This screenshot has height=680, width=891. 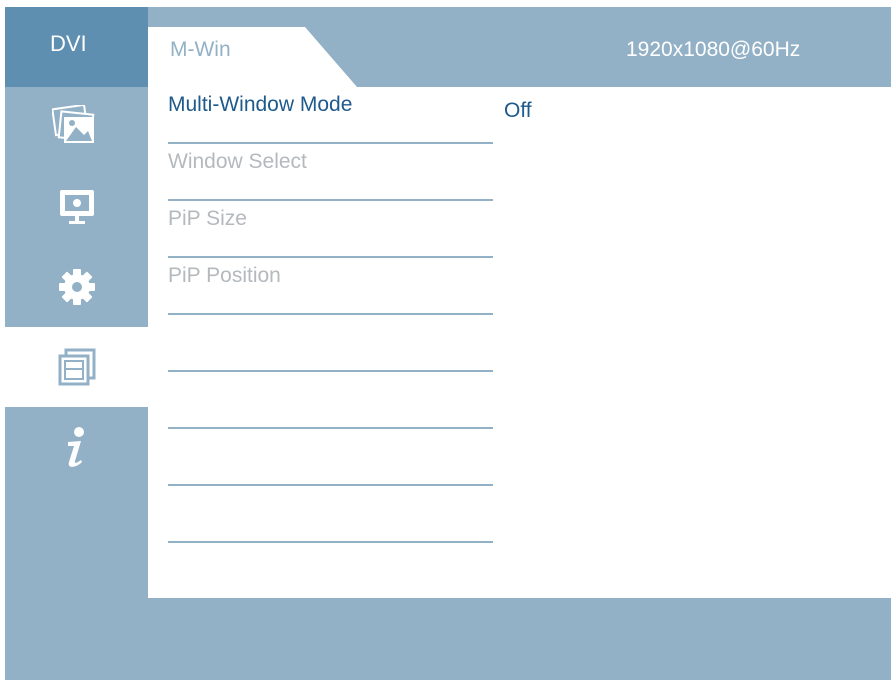 What do you see at coordinates (260, 104) in the screenshot?
I see `menu-item-label: Multi-Window Mode` at bounding box center [260, 104].